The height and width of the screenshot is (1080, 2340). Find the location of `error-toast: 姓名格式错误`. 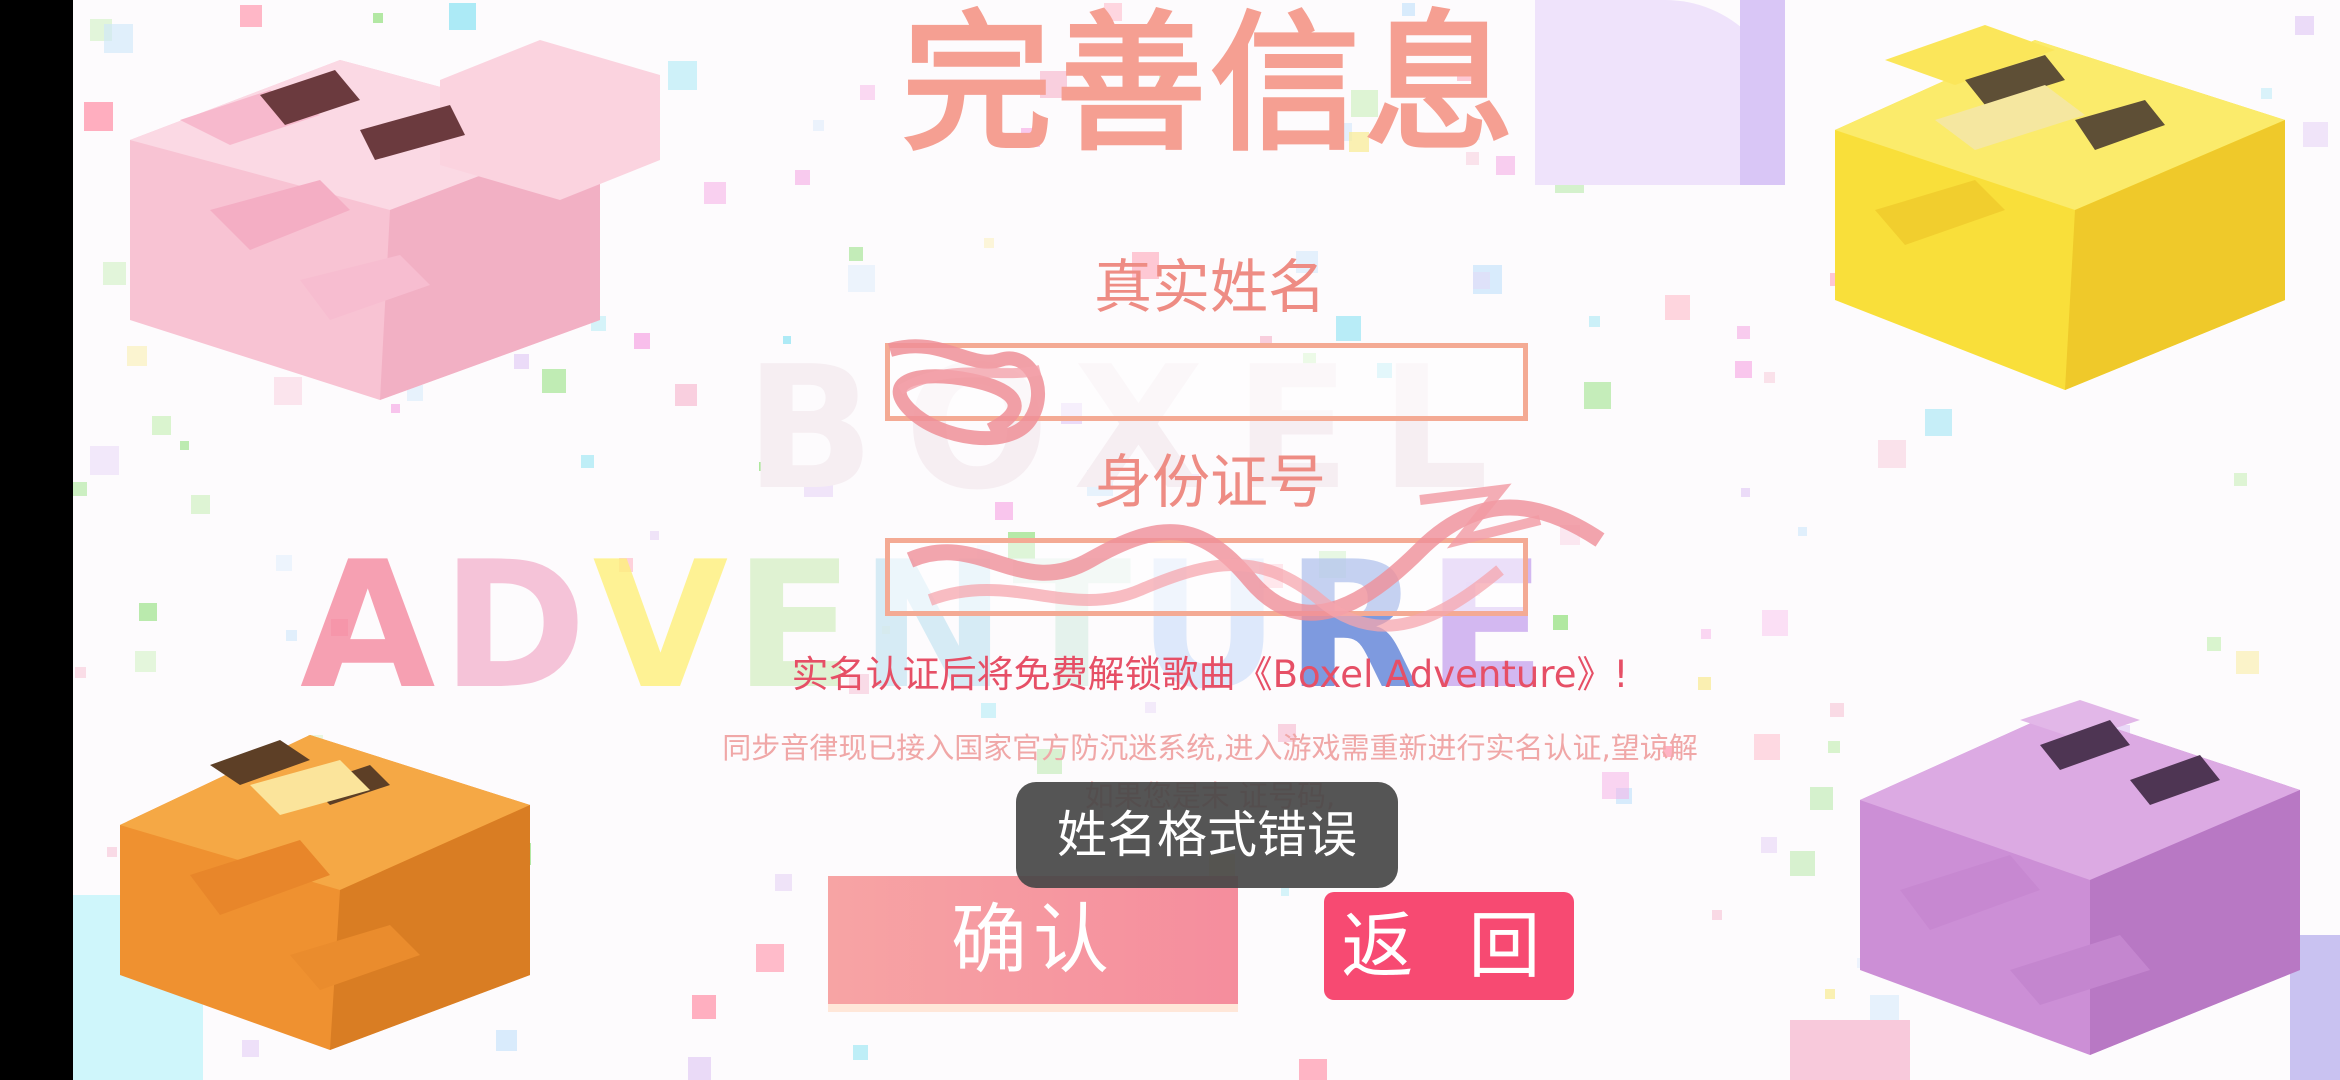

error-toast: 姓名格式错误 is located at coordinates (1207, 835).